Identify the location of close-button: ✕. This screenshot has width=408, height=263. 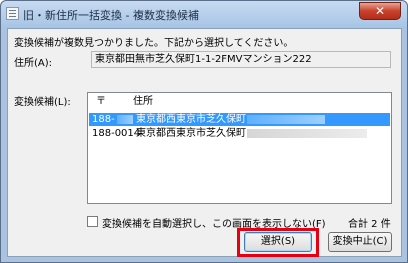
(380, 11).